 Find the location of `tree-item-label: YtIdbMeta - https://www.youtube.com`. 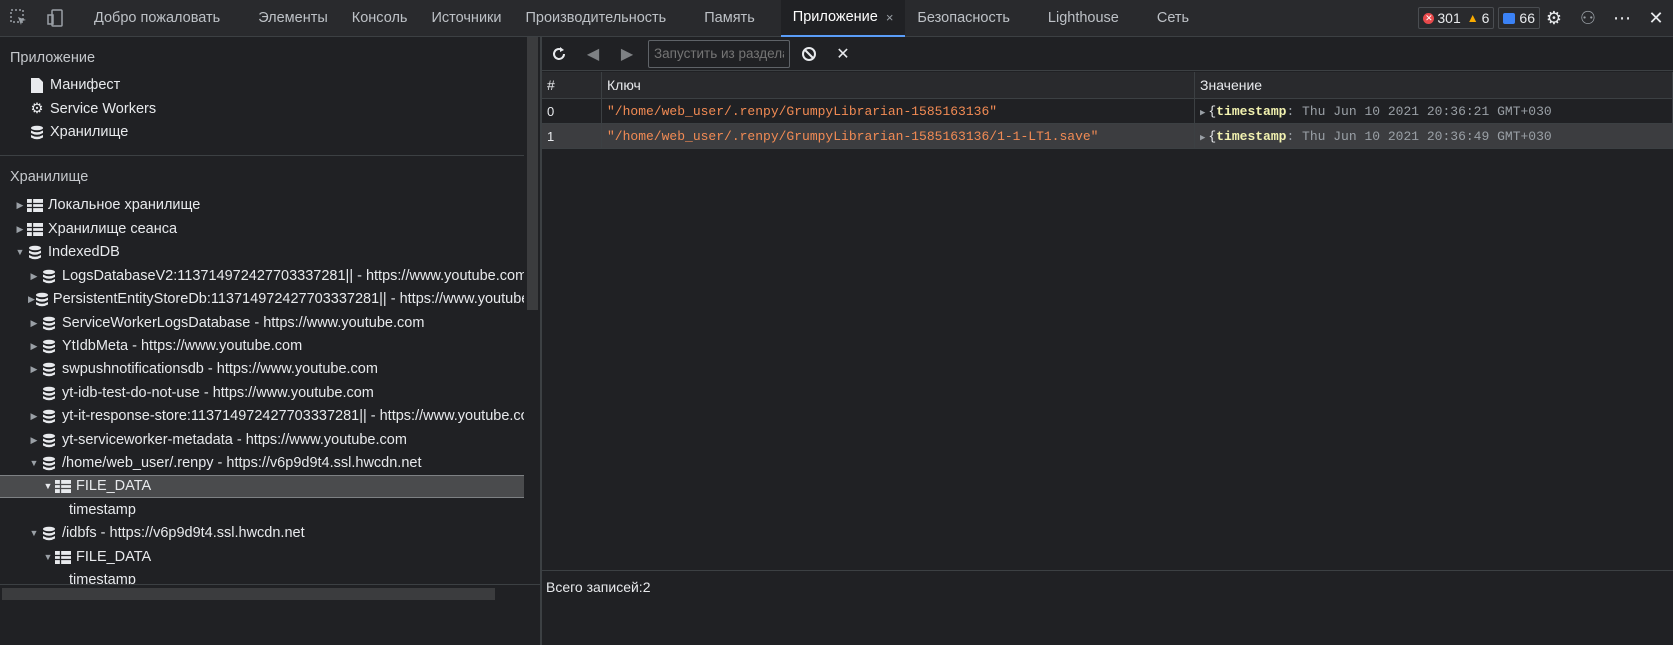

tree-item-label: YtIdbMeta - https://www.youtube.com is located at coordinates (182, 346).